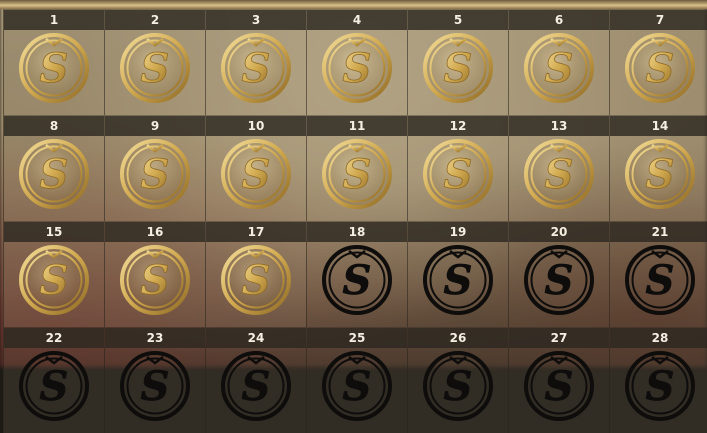 This screenshot has height=433, width=707. I want to click on tile-number: 25, so click(357, 338).